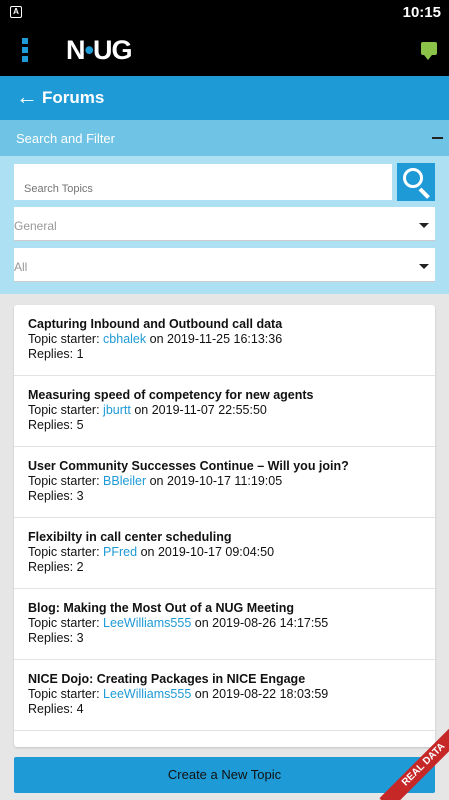 Image resolution: width=449 pixels, height=800 pixels. What do you see at coordinates (56, 354) in the screenshot?
I see `topic-replies: Replies: 1` at bounding box center [56, 354].